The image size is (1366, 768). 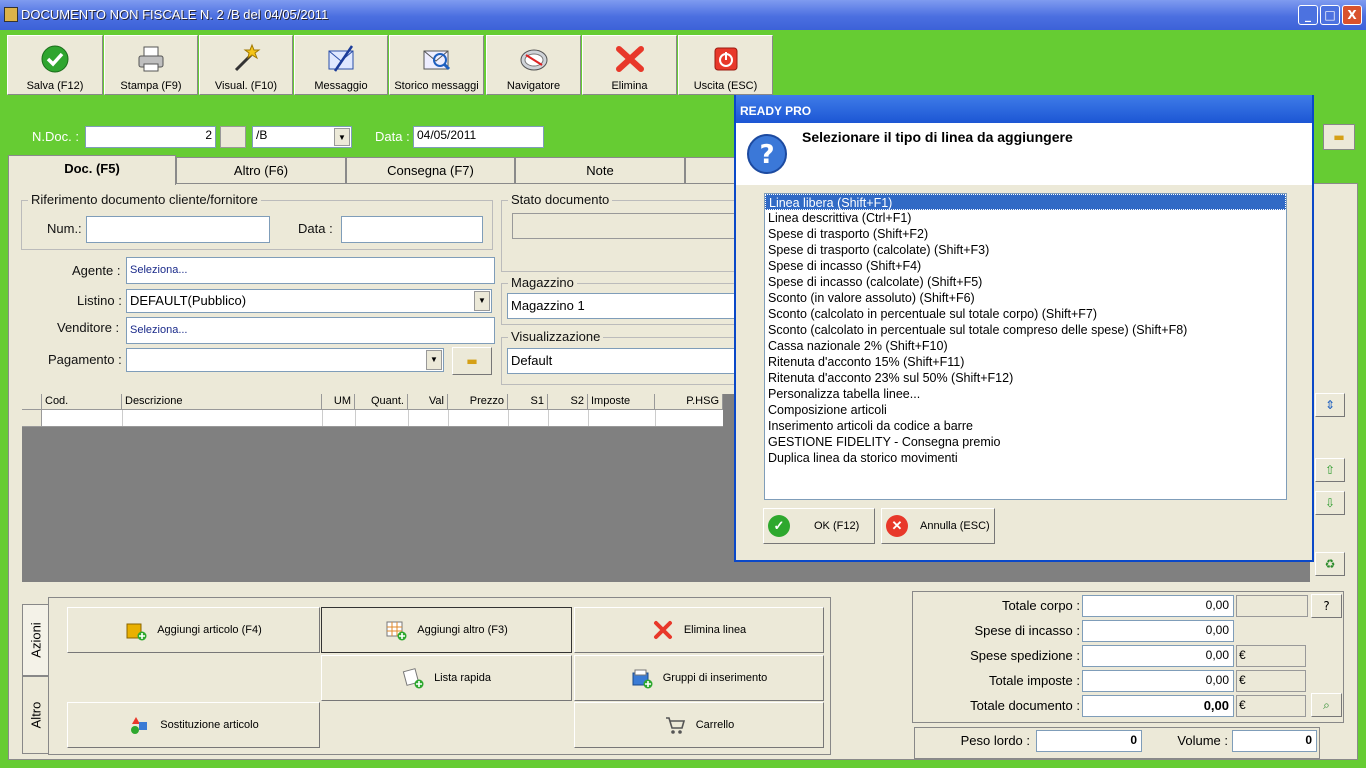 I want to click on rif-data-input, so click(x=412, y=229).